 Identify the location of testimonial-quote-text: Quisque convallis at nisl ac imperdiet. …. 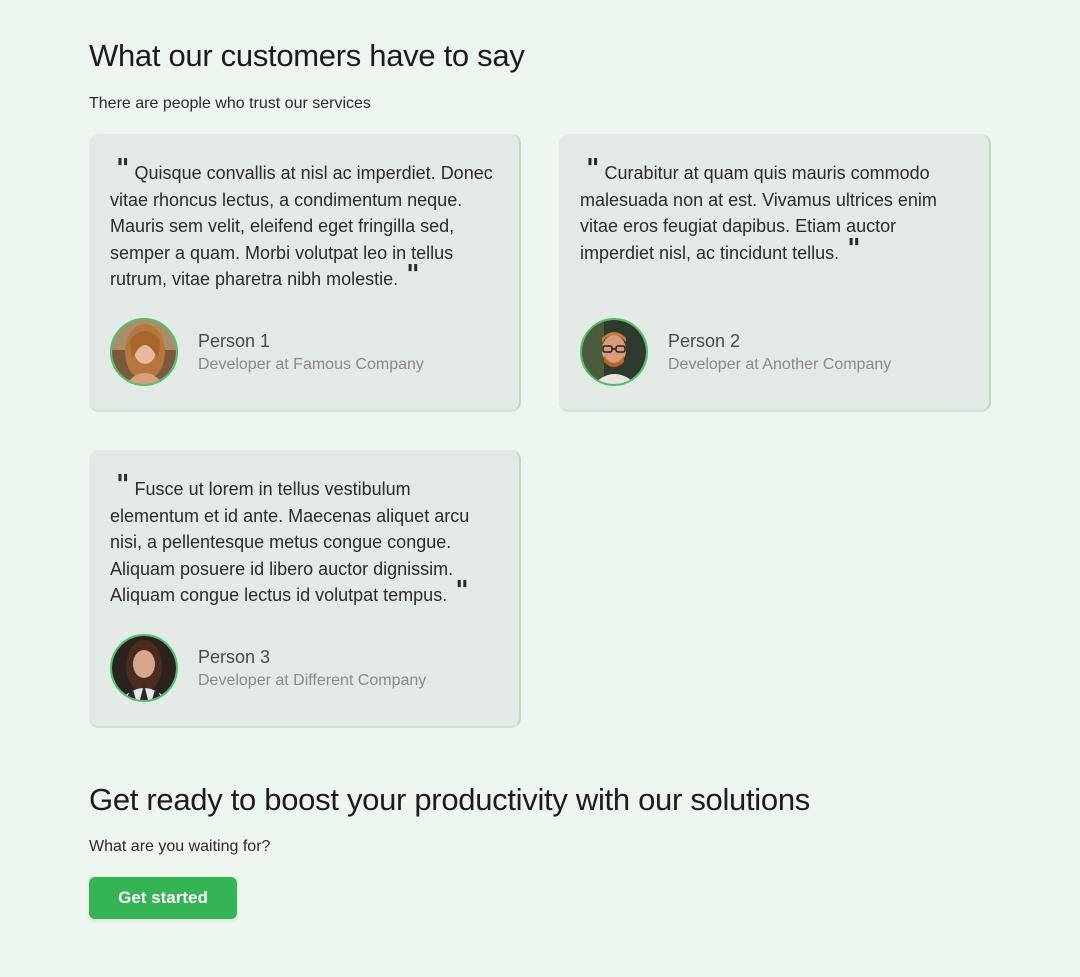
(301, 226).